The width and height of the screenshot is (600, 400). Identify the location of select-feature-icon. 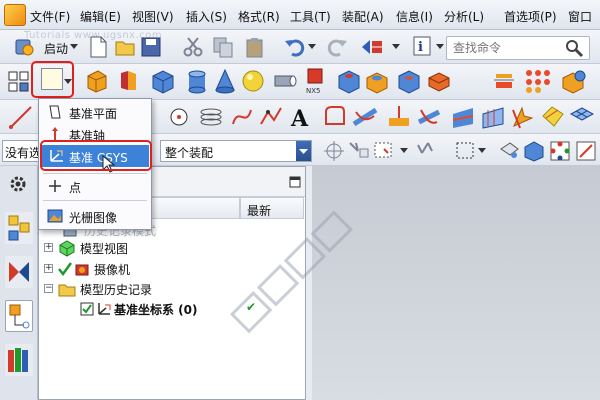
(510, 151).